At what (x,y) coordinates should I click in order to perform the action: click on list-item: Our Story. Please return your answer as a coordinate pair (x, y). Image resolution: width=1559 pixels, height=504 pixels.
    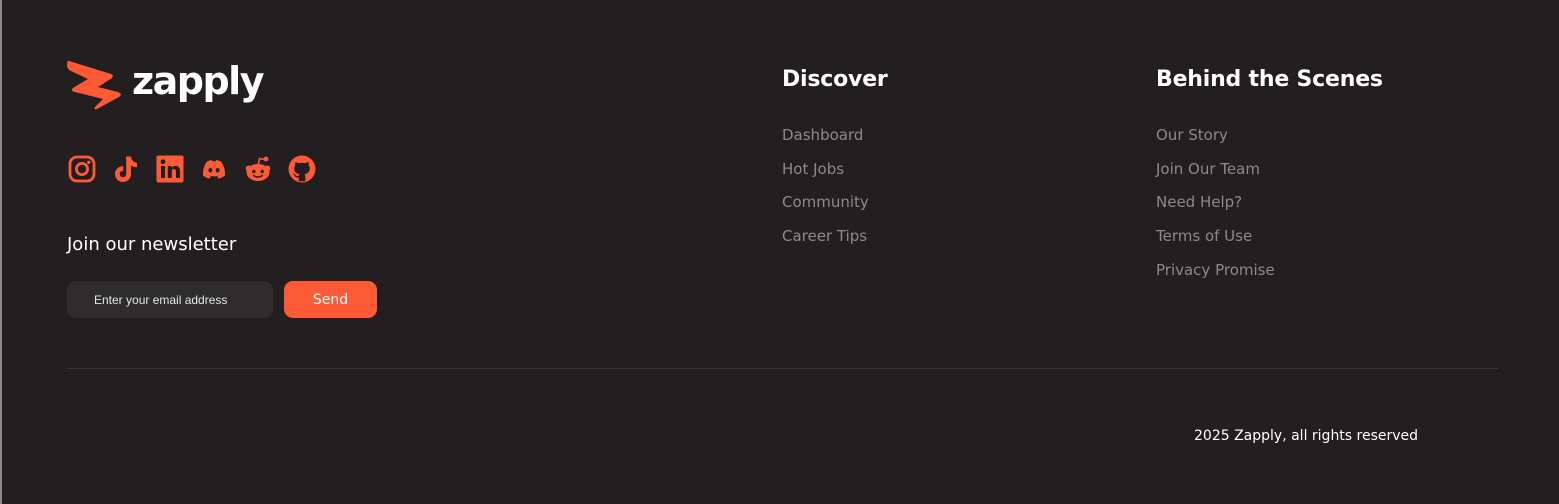
    Looking at the image, I should click on (1269, 135).